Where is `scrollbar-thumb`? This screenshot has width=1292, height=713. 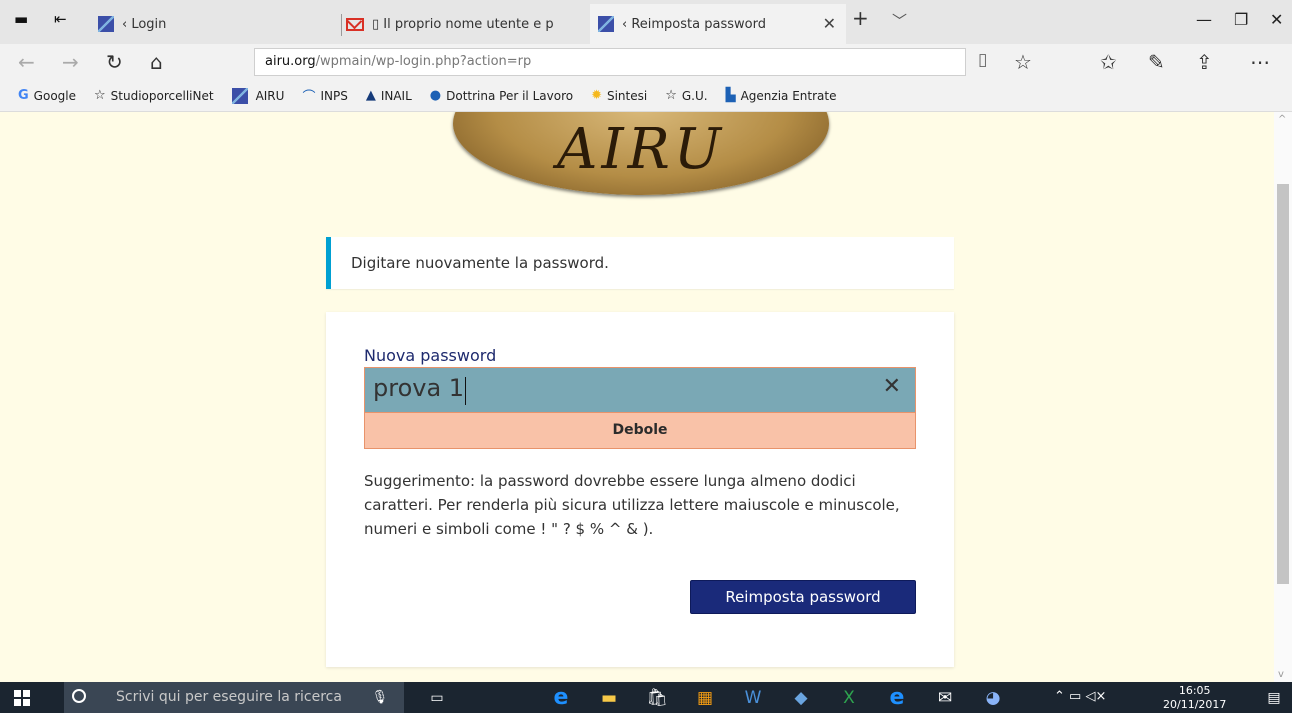 scrollbar-thumb is located at coordinates (1283, 384).